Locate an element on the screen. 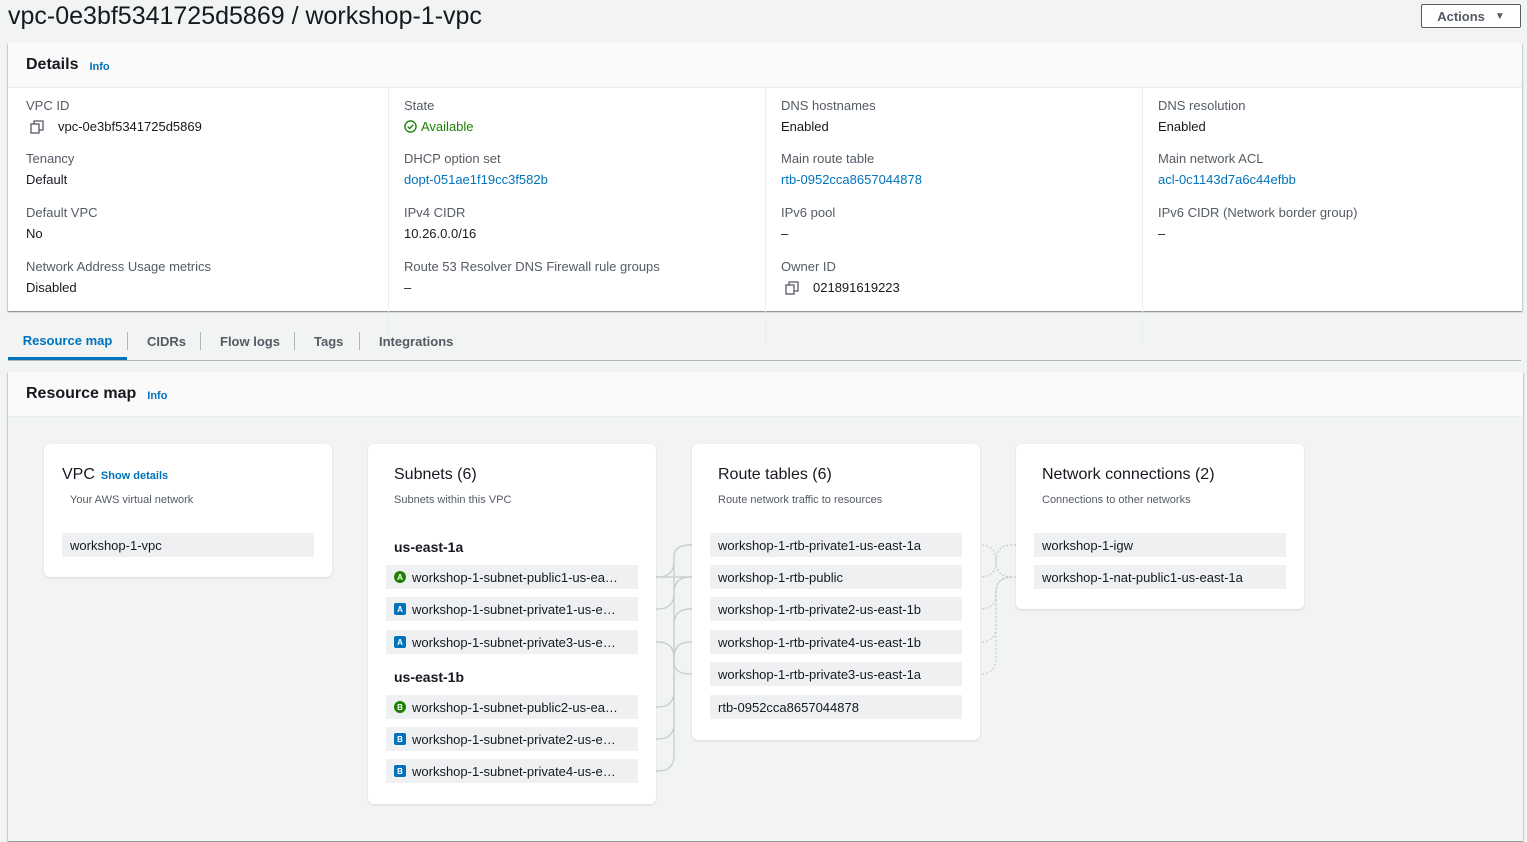 This screenshot has height=842, width=1527. field-ipv6-cidr: IPv6 CIDR (Network border group) – is located at coordinates (1257, 223).